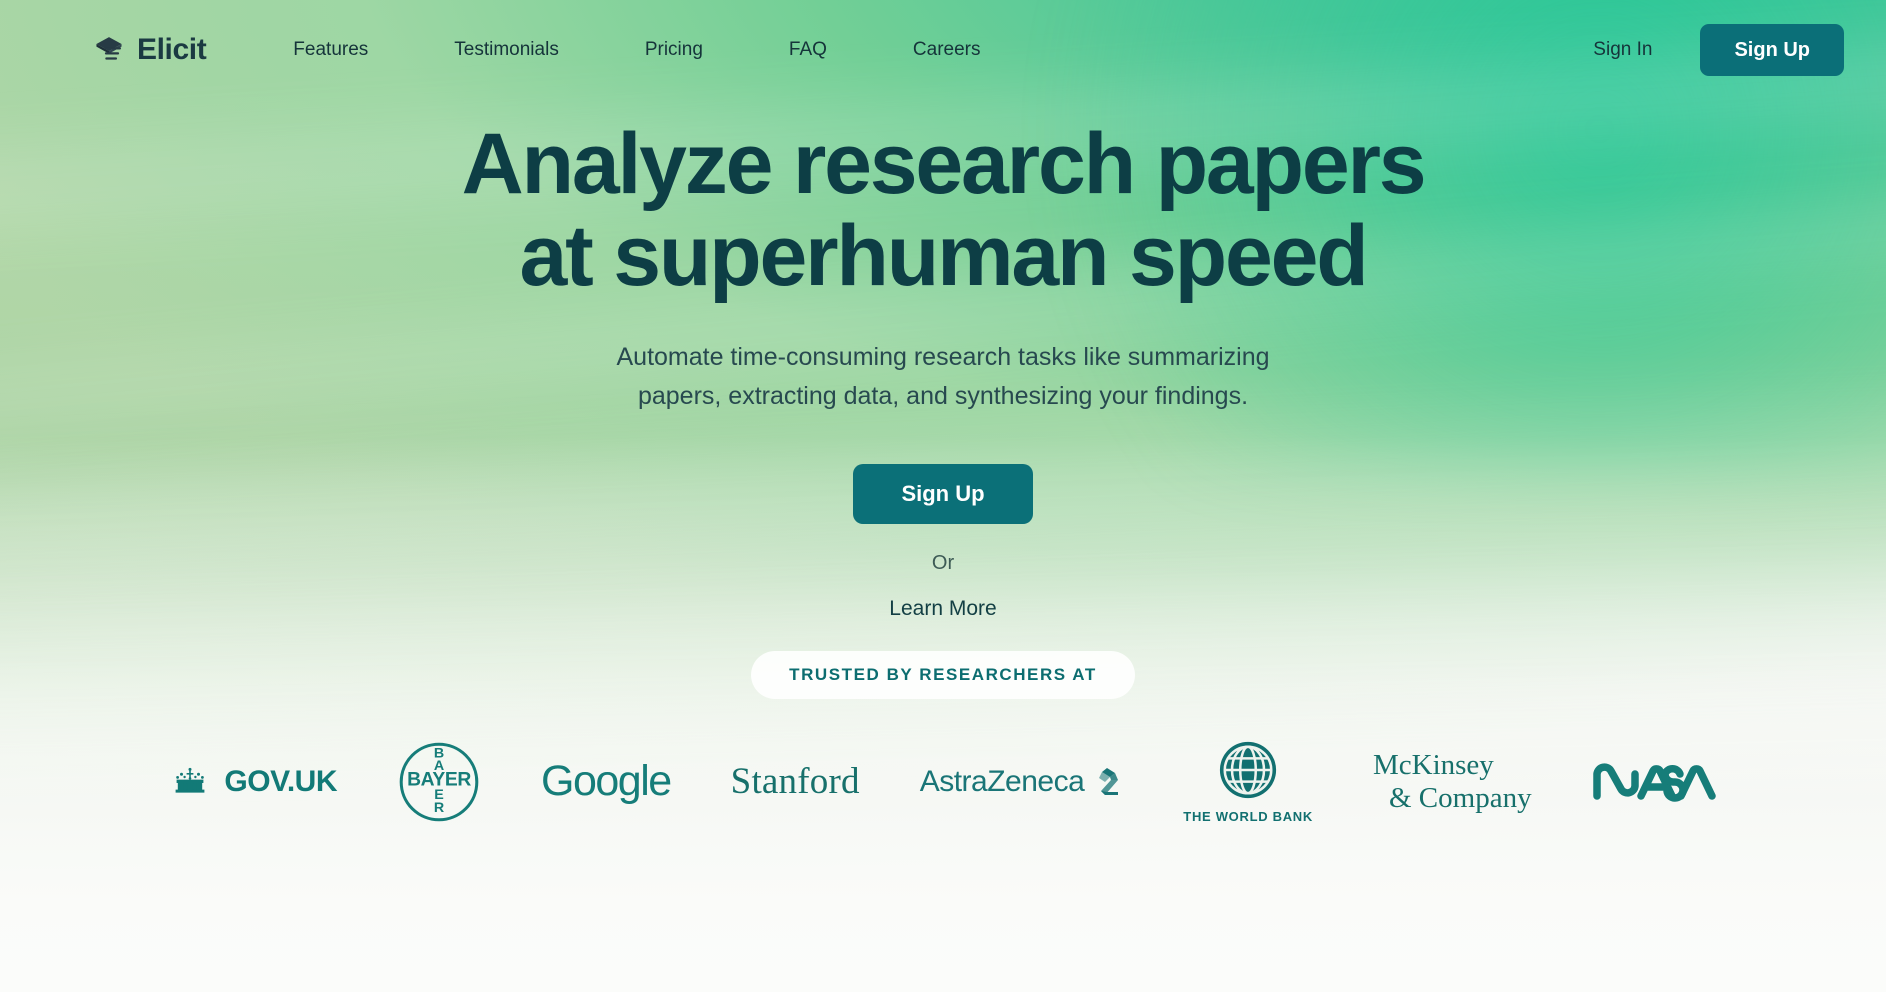 This screenshot has height=992, width=1886. What do you see at coordinates (1248, 816) in the screenshot?
I see `logo-world-bank-label: THE WORLD BANK` at bounding box center [1248, 816].